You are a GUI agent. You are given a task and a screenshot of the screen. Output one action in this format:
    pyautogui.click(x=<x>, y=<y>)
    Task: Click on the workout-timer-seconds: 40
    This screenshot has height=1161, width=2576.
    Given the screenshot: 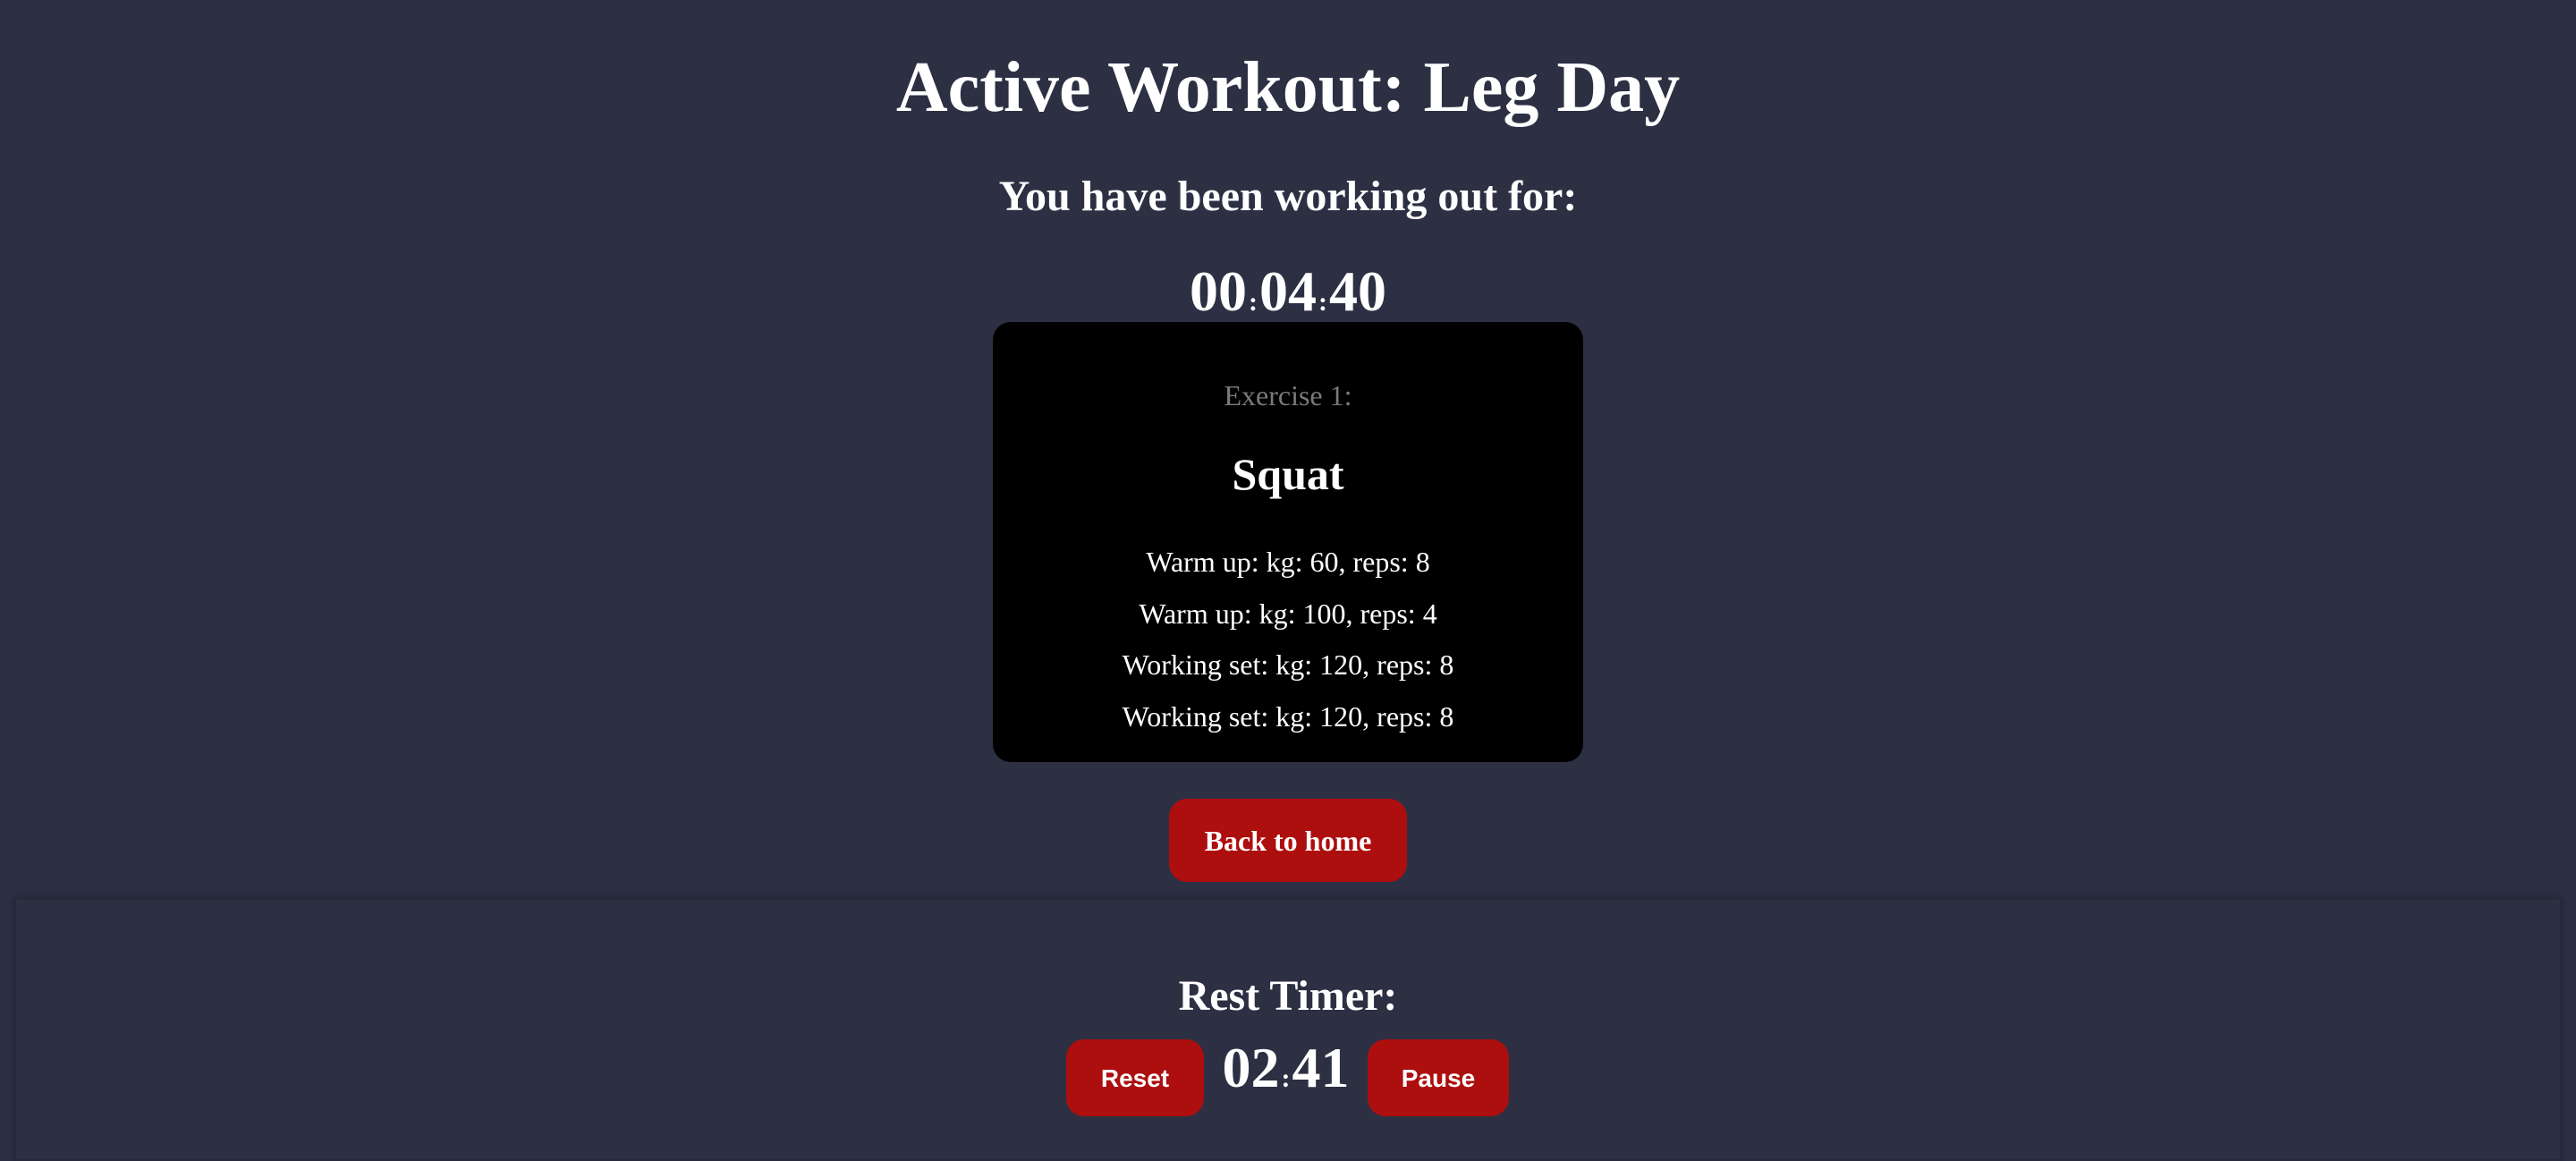 What is the action you would take?
    pyautogui.click(x=1357, y=291)
    